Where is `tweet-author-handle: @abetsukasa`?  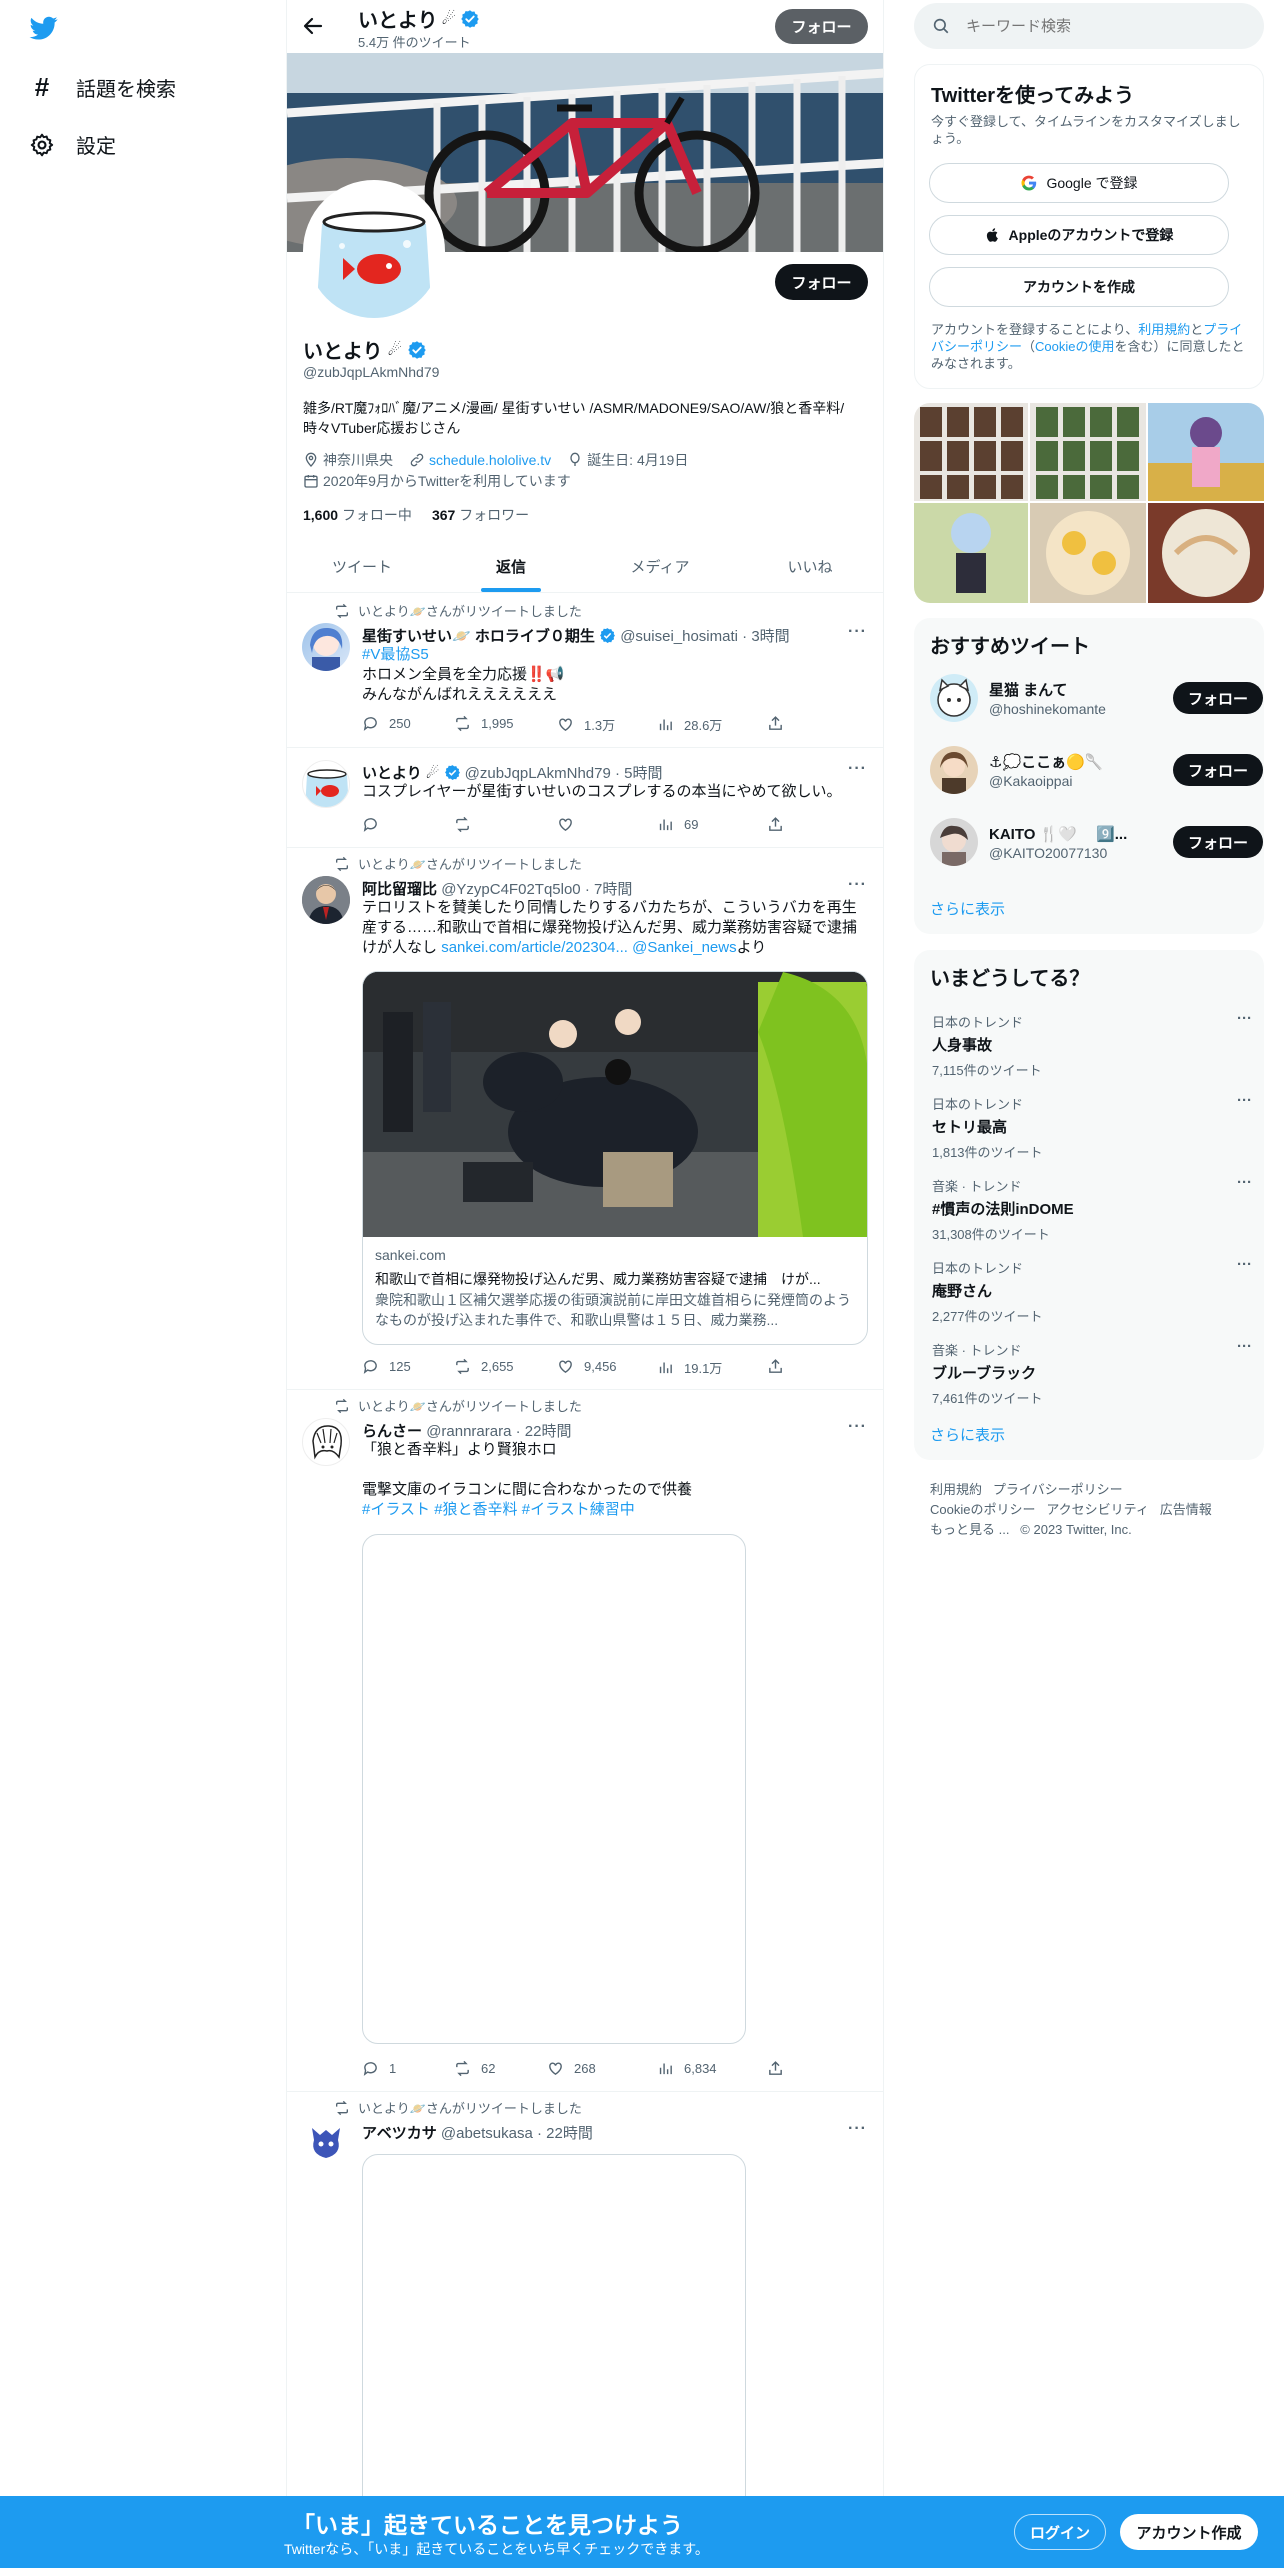
tweet-author-handle: @abetsukasa is located at coordinates (487, 2133).